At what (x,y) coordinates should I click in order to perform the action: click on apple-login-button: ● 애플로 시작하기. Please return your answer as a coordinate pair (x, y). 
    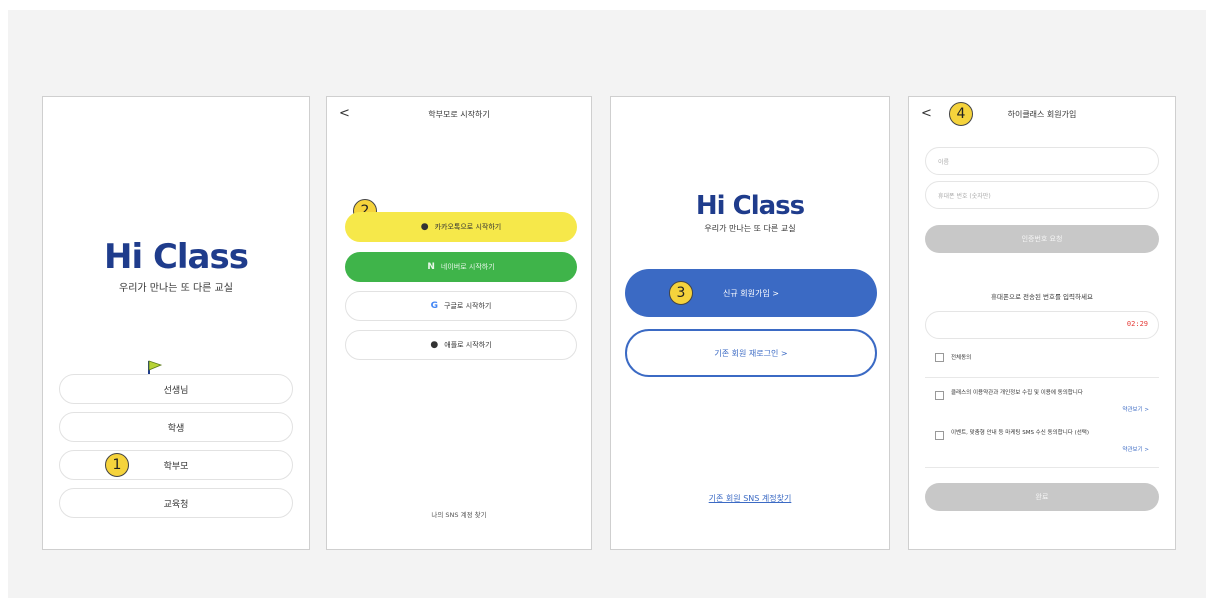
    Looking at the image, I should click on (461, 345).